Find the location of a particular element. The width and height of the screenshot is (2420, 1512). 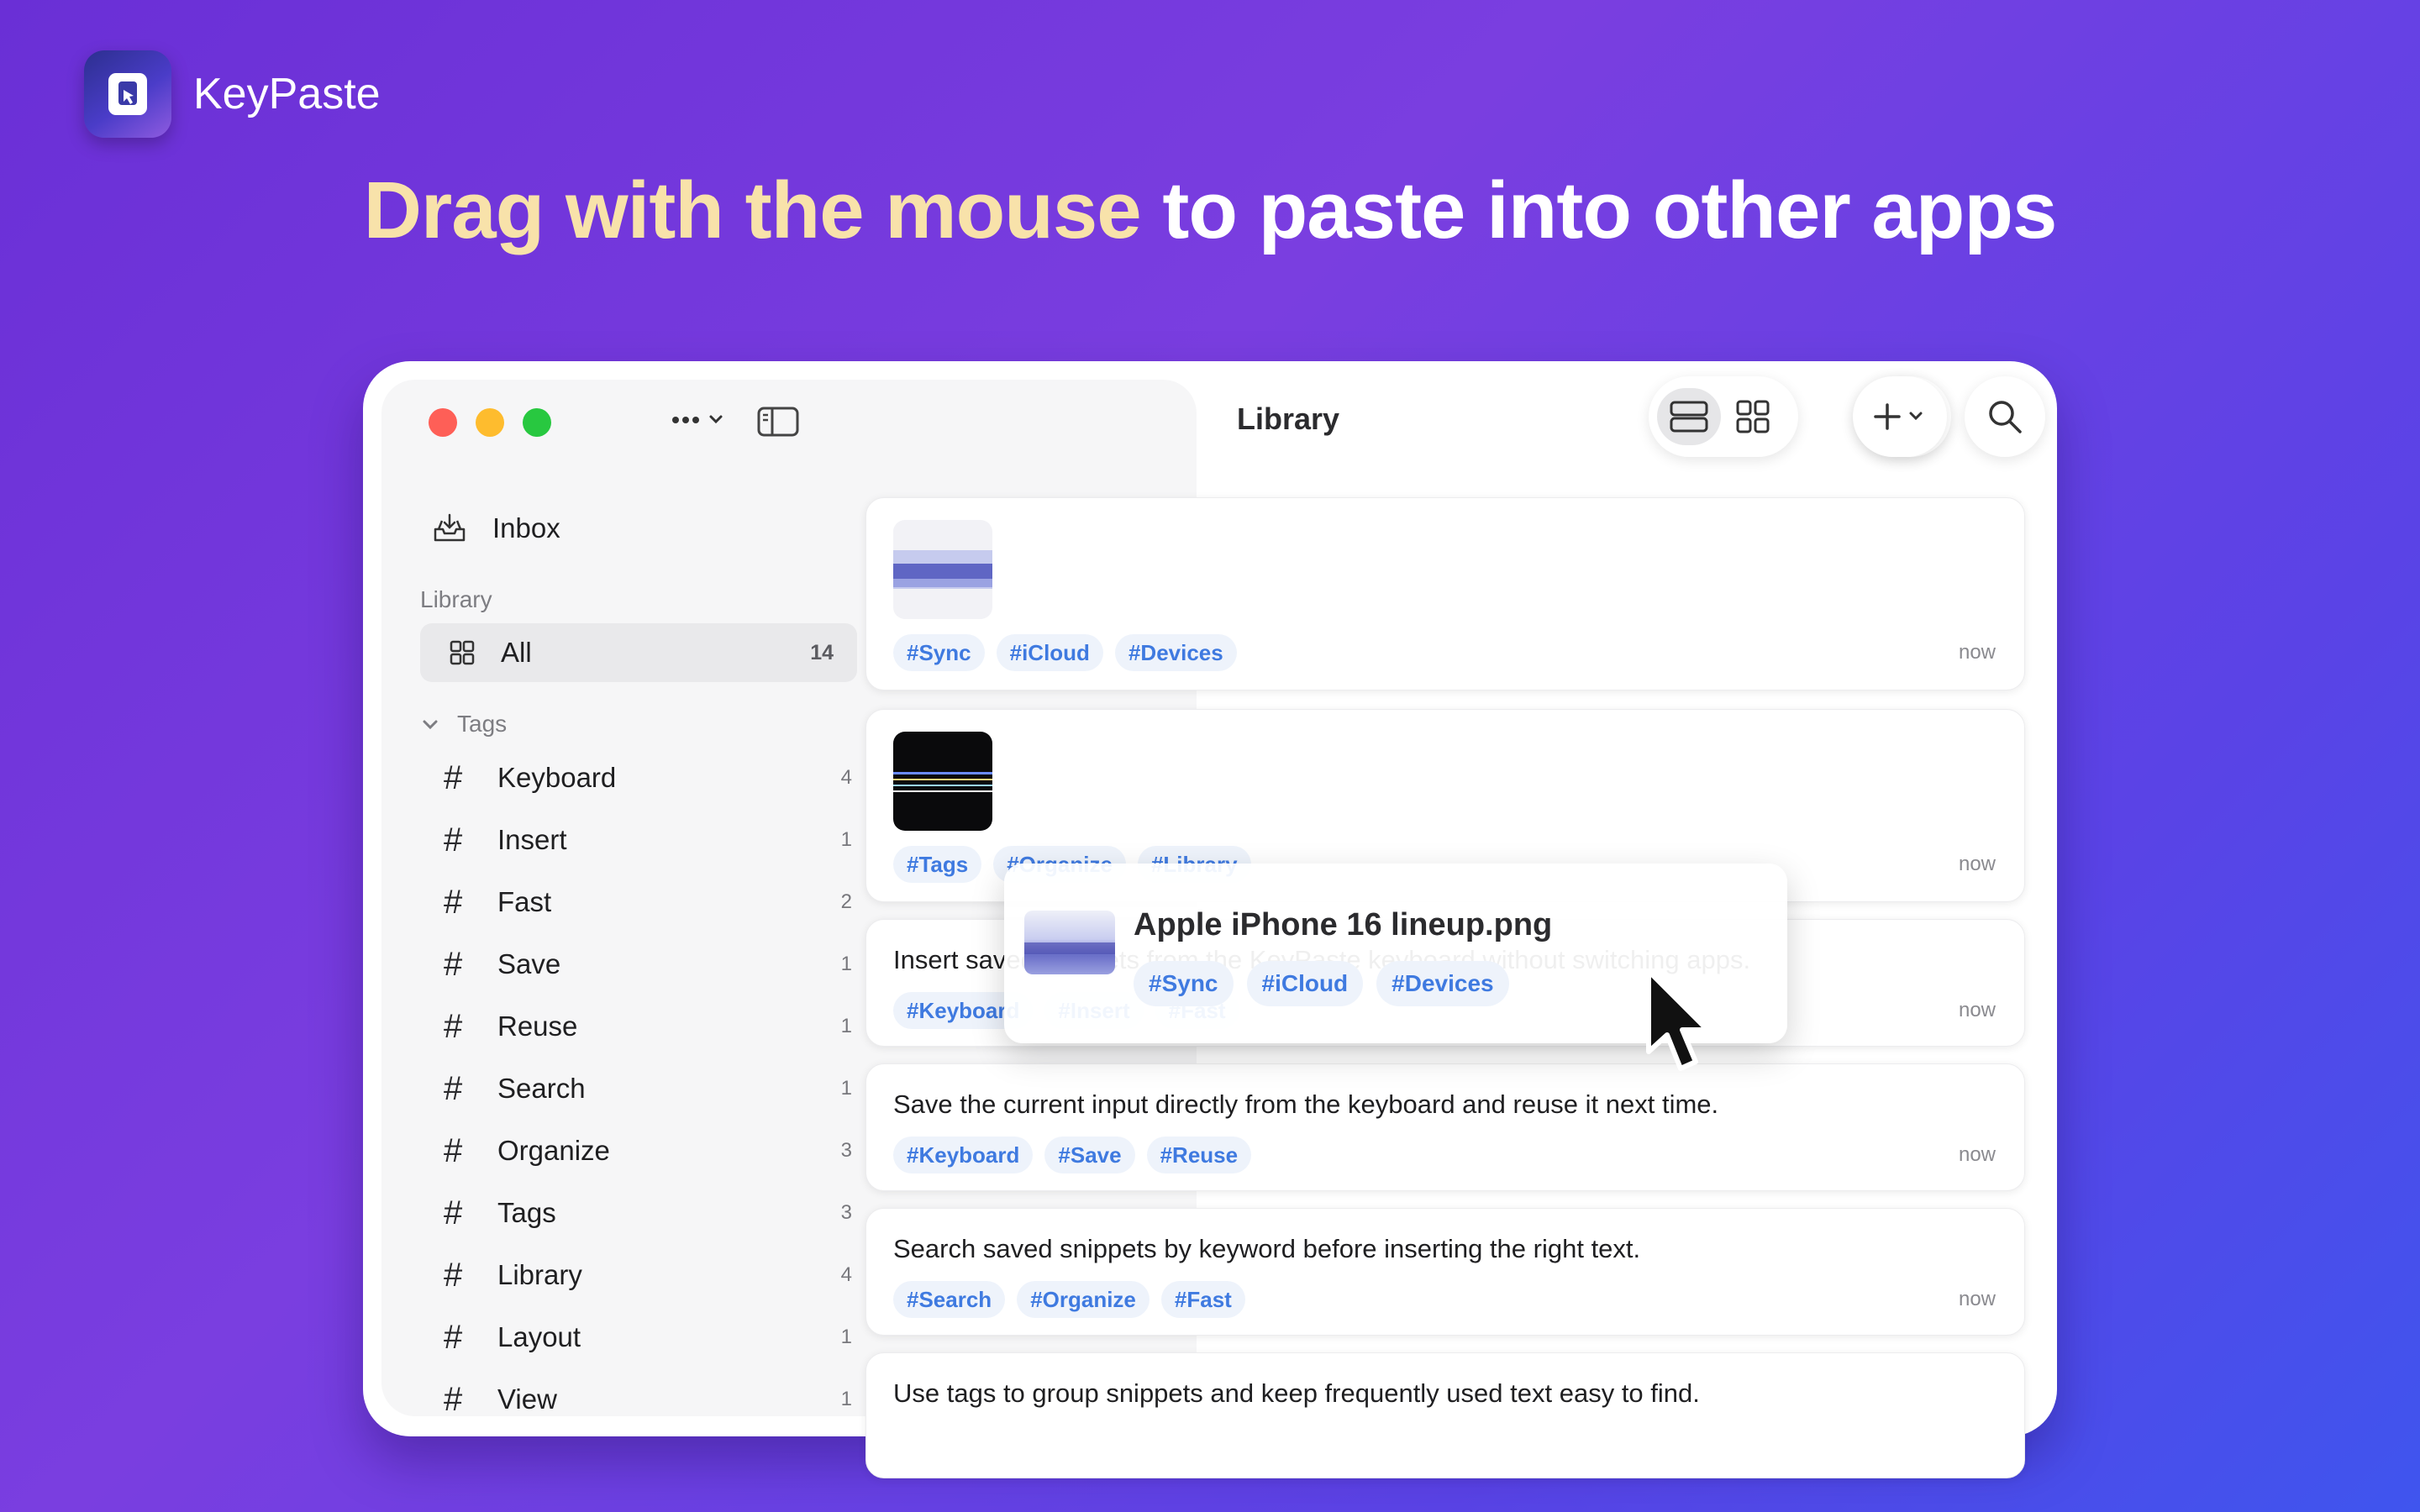

sidebar-tag-item: # Insert 1 is located at coordinates (649, 840).